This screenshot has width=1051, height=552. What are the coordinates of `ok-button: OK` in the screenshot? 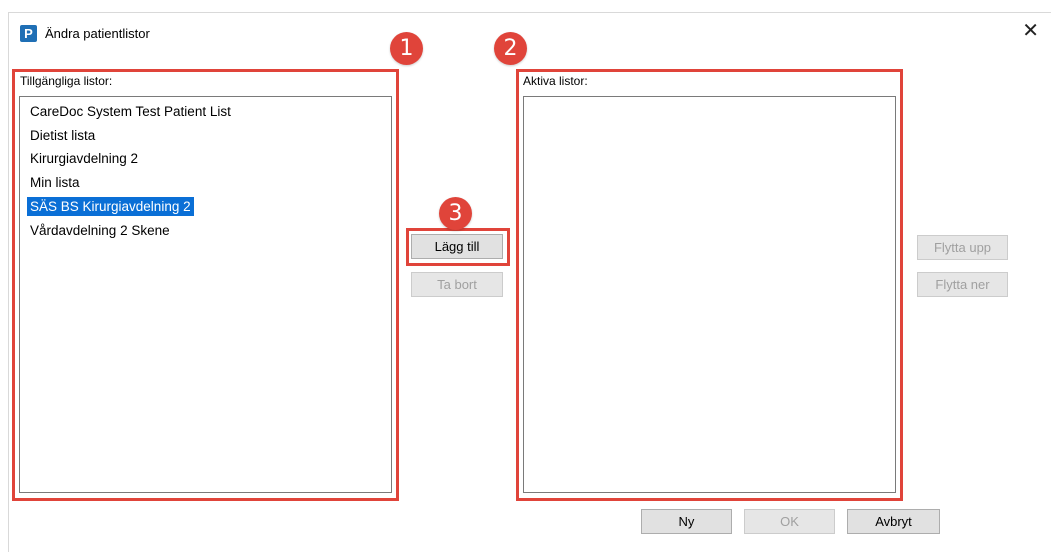 It's located at (789, 521).